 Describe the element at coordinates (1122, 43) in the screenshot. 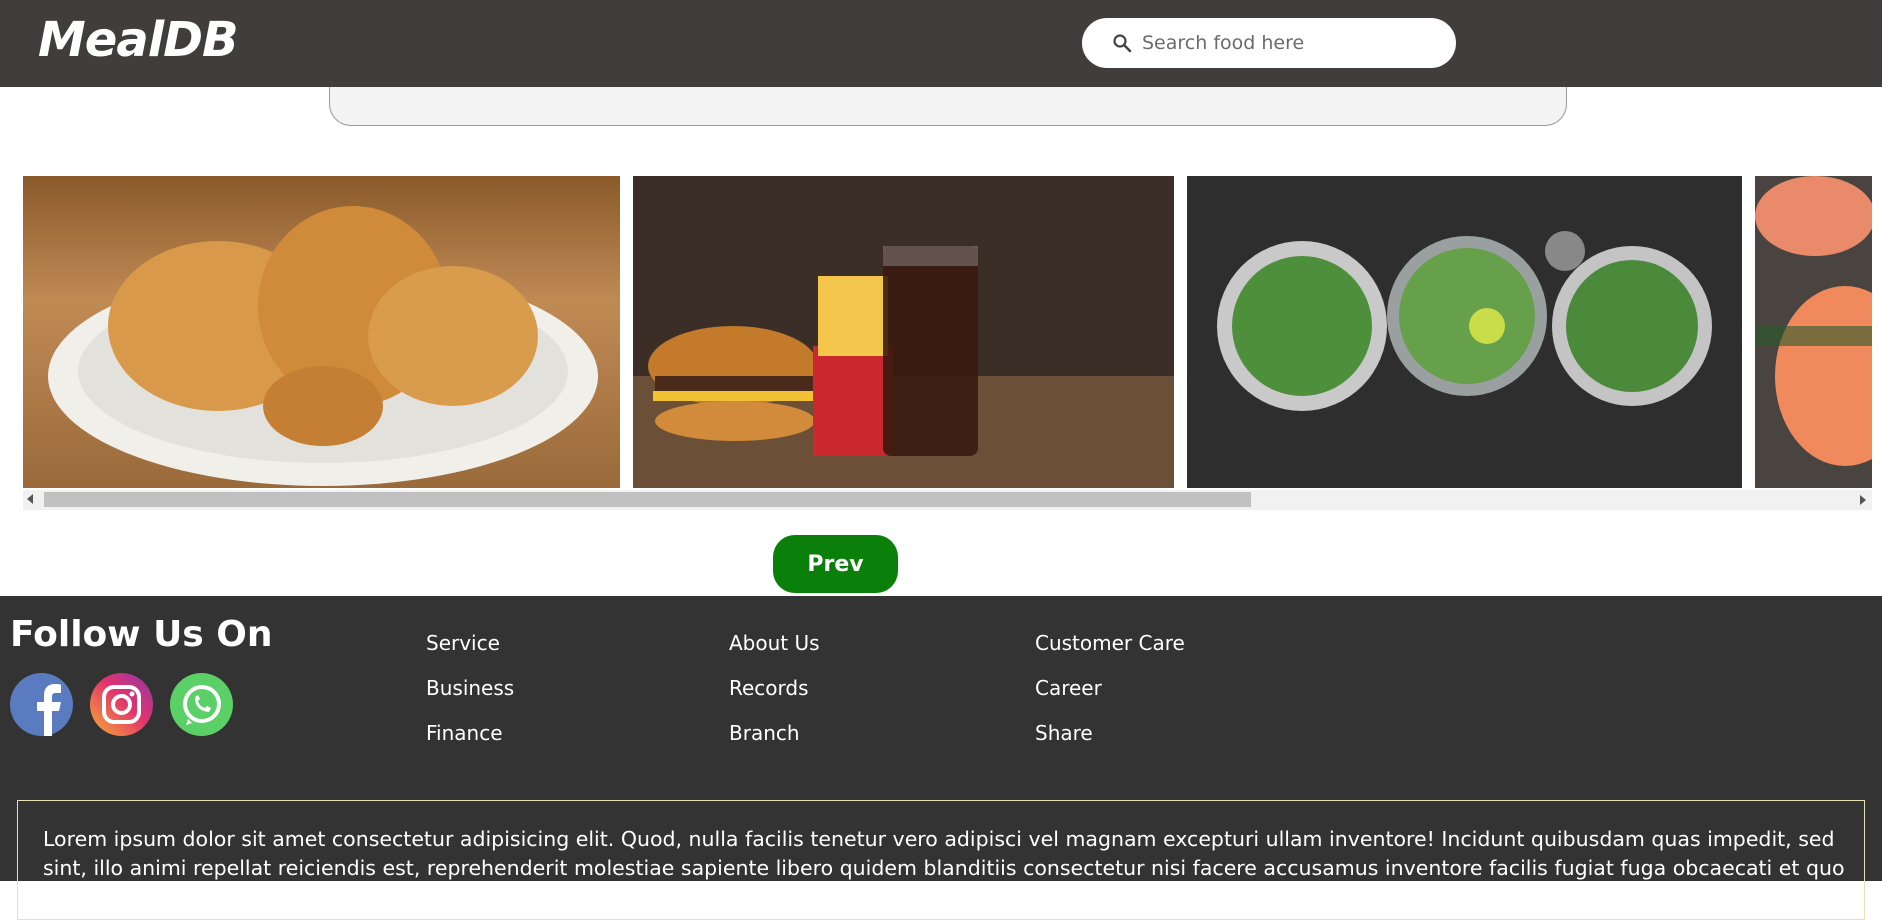

I see `search-icon` at that location.